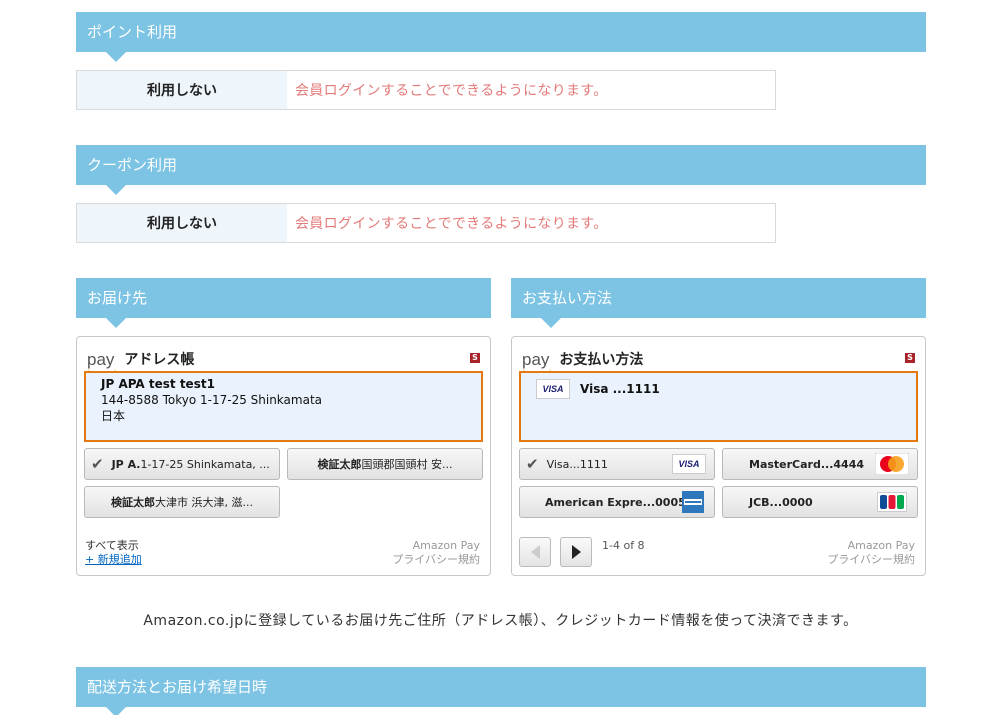 This screenshot has width=1001, height=715. I want to click on delivery-section-header: 配送方法とお届け希望日時, so click(501, 691).